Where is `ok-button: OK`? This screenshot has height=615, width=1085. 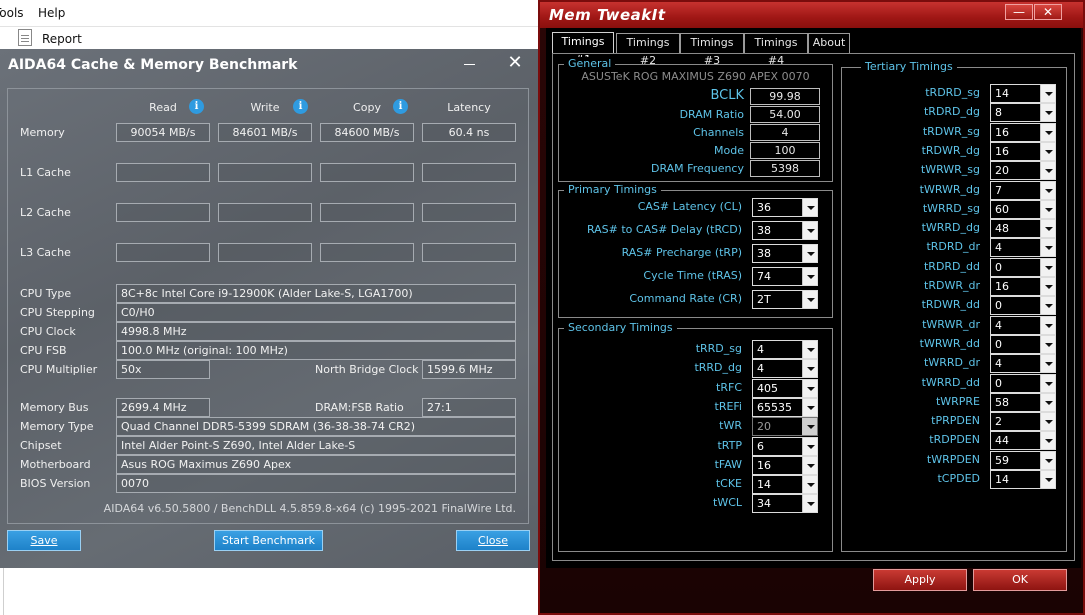
ok-button: OK is located at coordinates (1020, 580).